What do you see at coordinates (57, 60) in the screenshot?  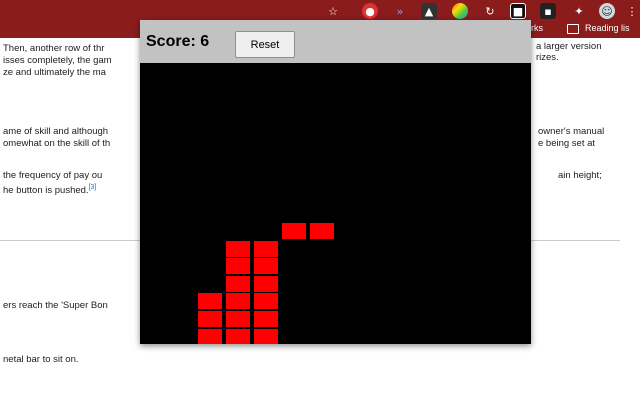 I see `article-line: isses completely, the gam` at bounding box center [57, 60].